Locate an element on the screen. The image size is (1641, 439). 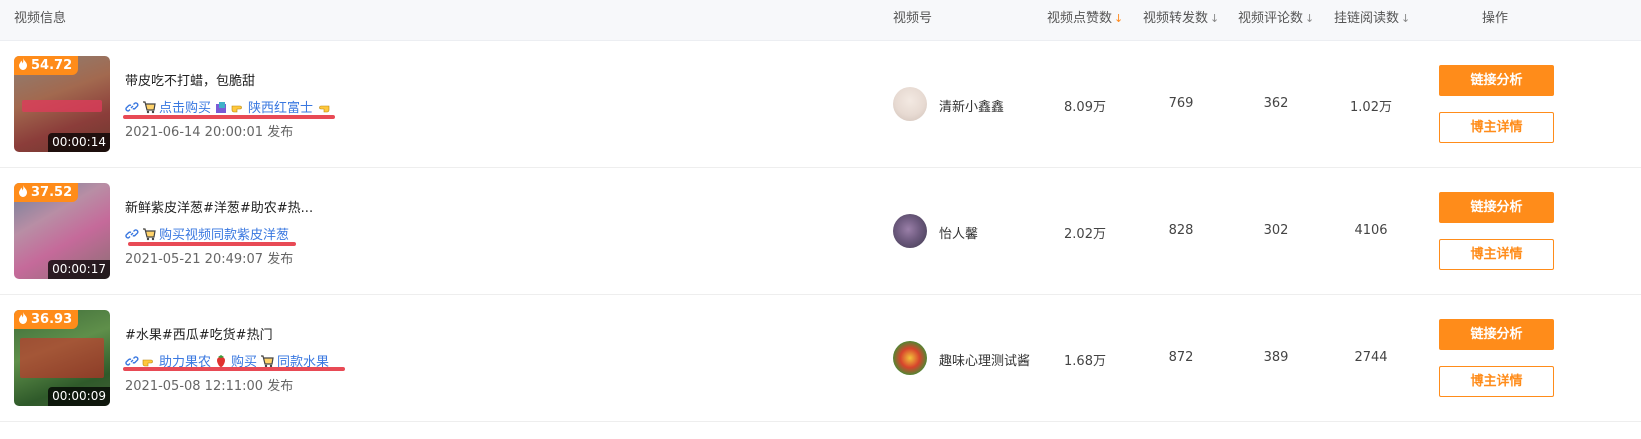
likes-count: 2.02万 is located at coordinates (1085, 234).